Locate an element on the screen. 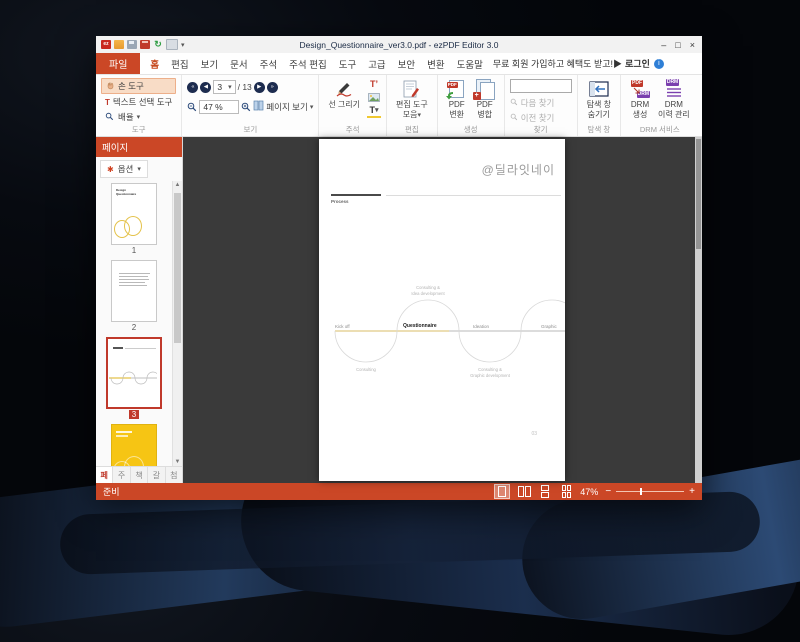  minimize-button: – is located at coordinates (663, 45).